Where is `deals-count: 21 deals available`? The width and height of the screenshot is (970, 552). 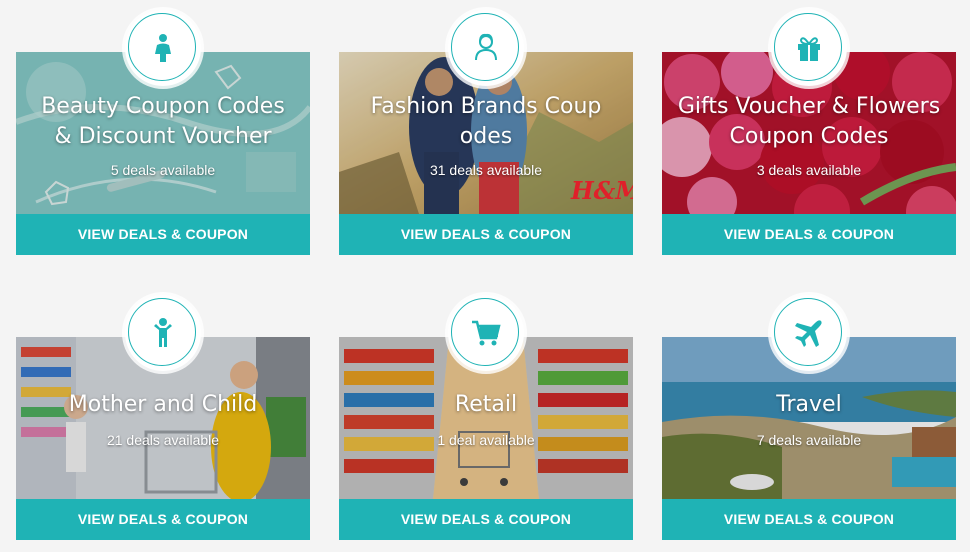
deals-count: 21 deals available is located at coordinates (163, 440).